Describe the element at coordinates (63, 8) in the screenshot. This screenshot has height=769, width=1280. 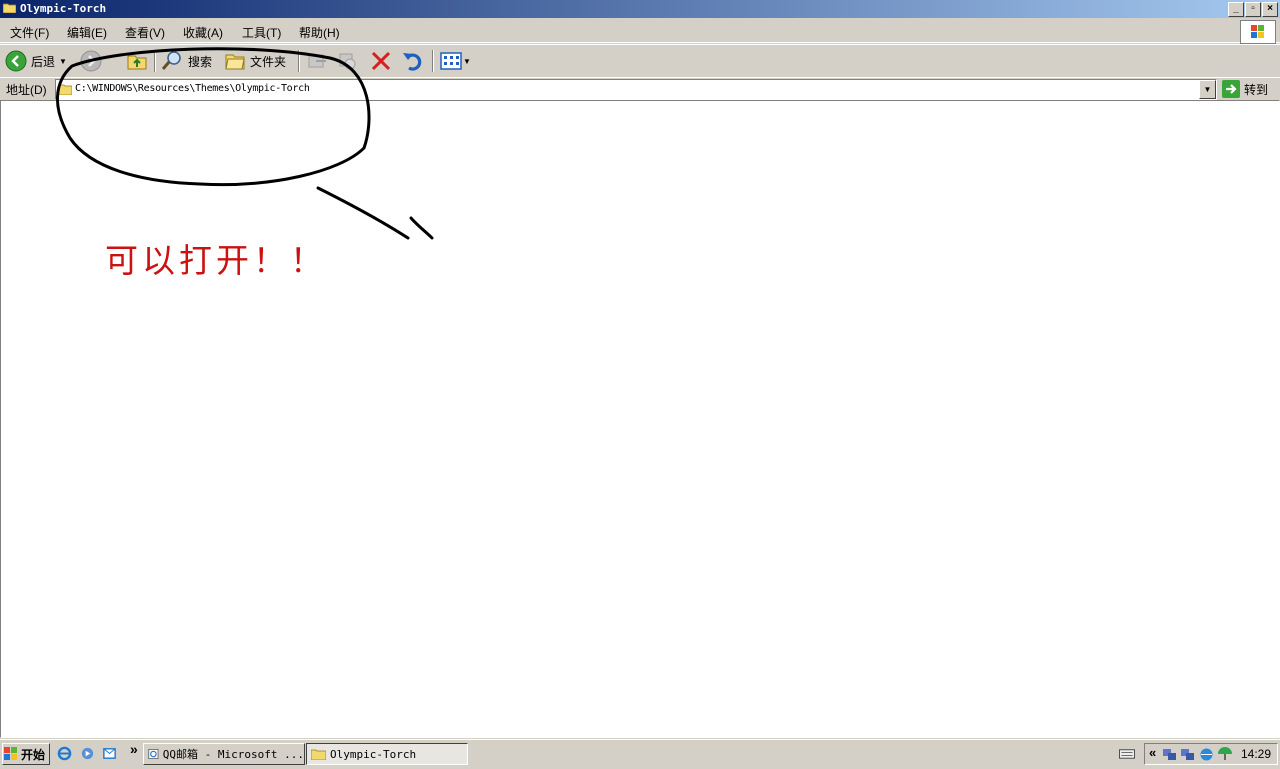
I see `window-title: Olympic-Torch` at that location.